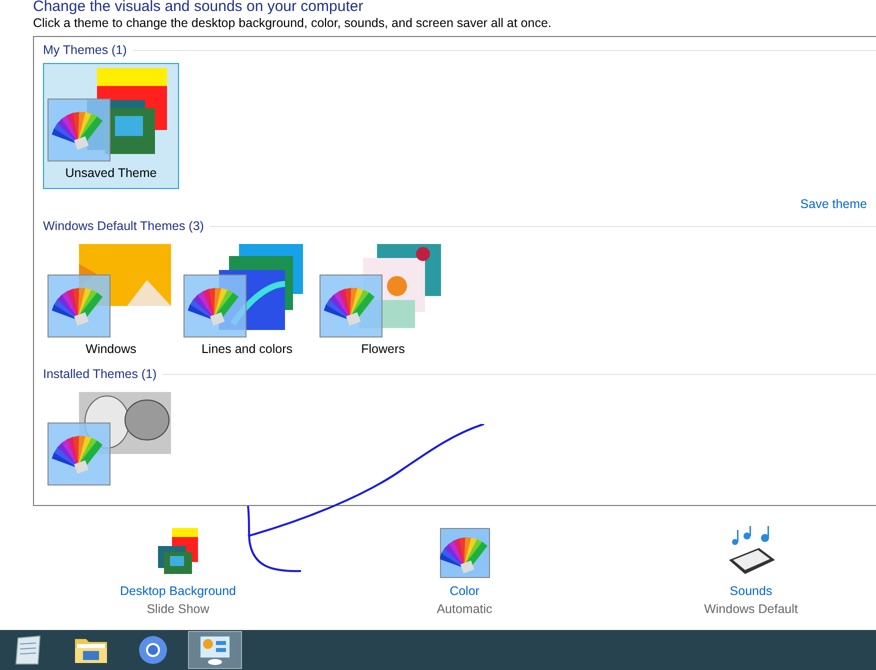 The height and width of the screenshot is (670, 876). What do you see at coordinates (751, 591) in the screenshot?
I see `setting-link: Sounds` at bounding box center [751, 591].